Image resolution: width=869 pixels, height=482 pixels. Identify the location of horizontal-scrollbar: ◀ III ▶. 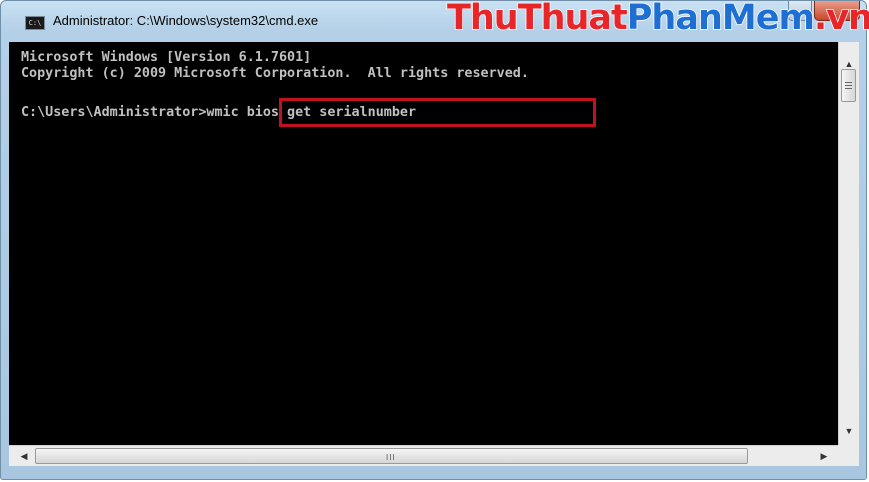
(423, 455).